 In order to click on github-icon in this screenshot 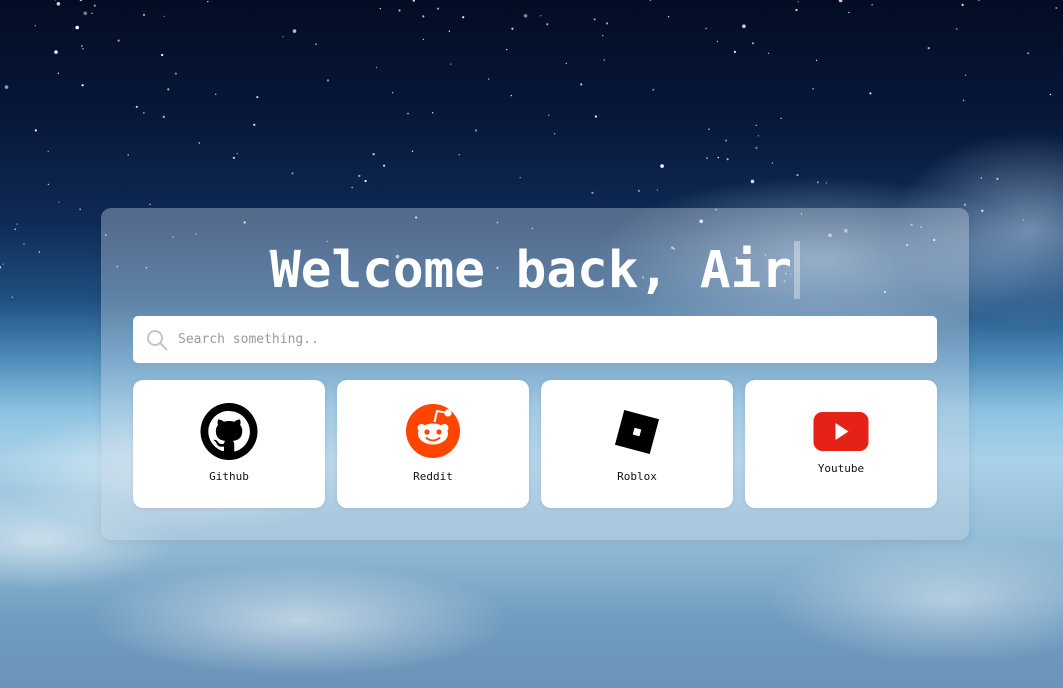, I will do `click(229, 431)`.